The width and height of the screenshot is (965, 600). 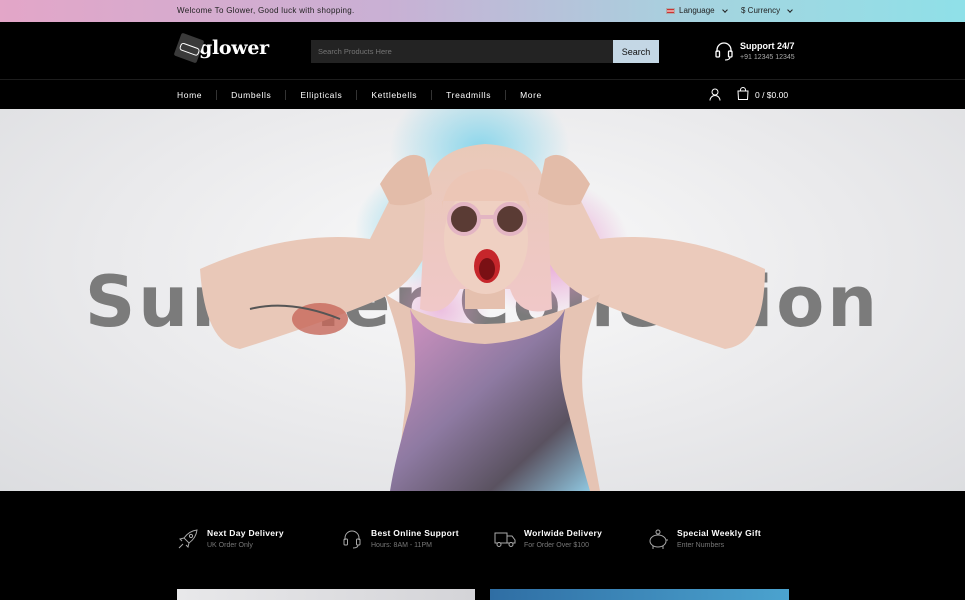 What do you see at coordinates (197, 95) in the screenshot?
I see `nav-item-home: Home` at bounding box center [197, 95].